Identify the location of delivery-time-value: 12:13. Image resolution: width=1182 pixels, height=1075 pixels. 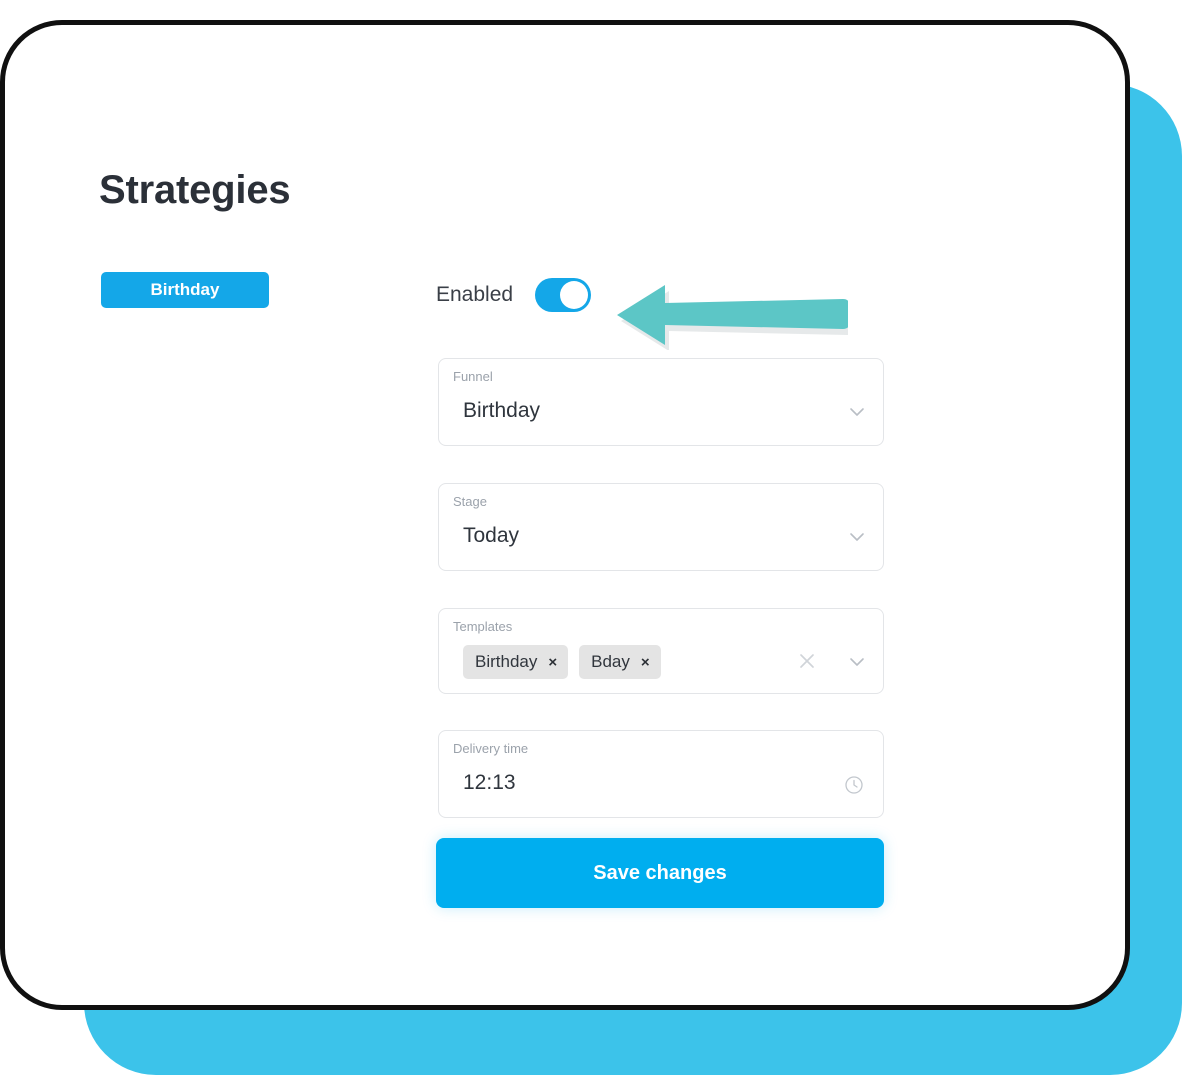
(489, 782).